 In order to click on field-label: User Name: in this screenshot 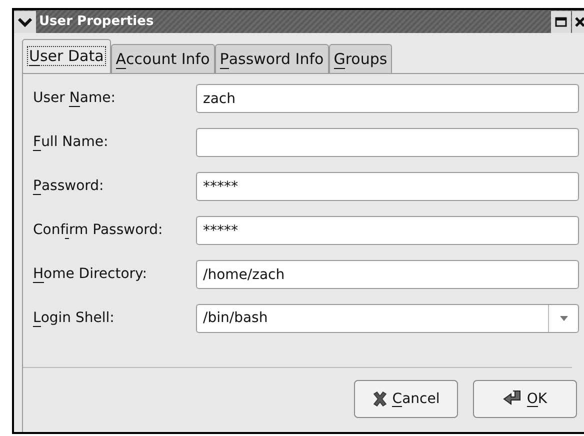, I will do `click(74, 99)`.